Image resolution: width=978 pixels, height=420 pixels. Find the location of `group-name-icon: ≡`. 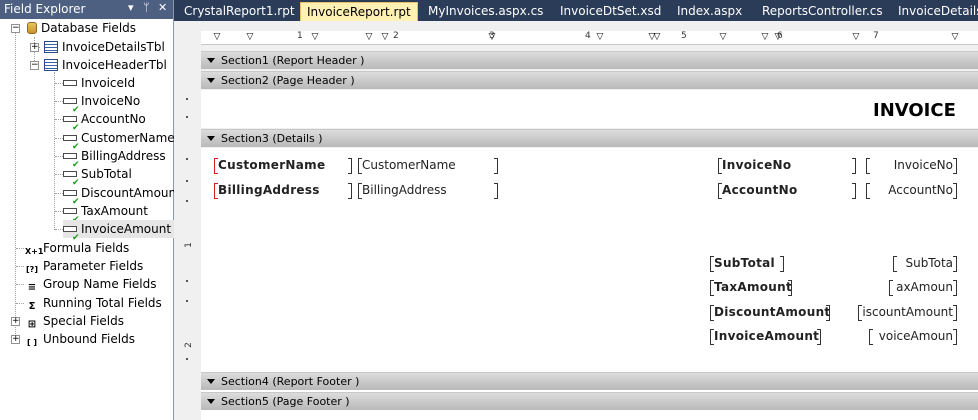

group-name-icon: ≡ is located at coordinates (32, 287).